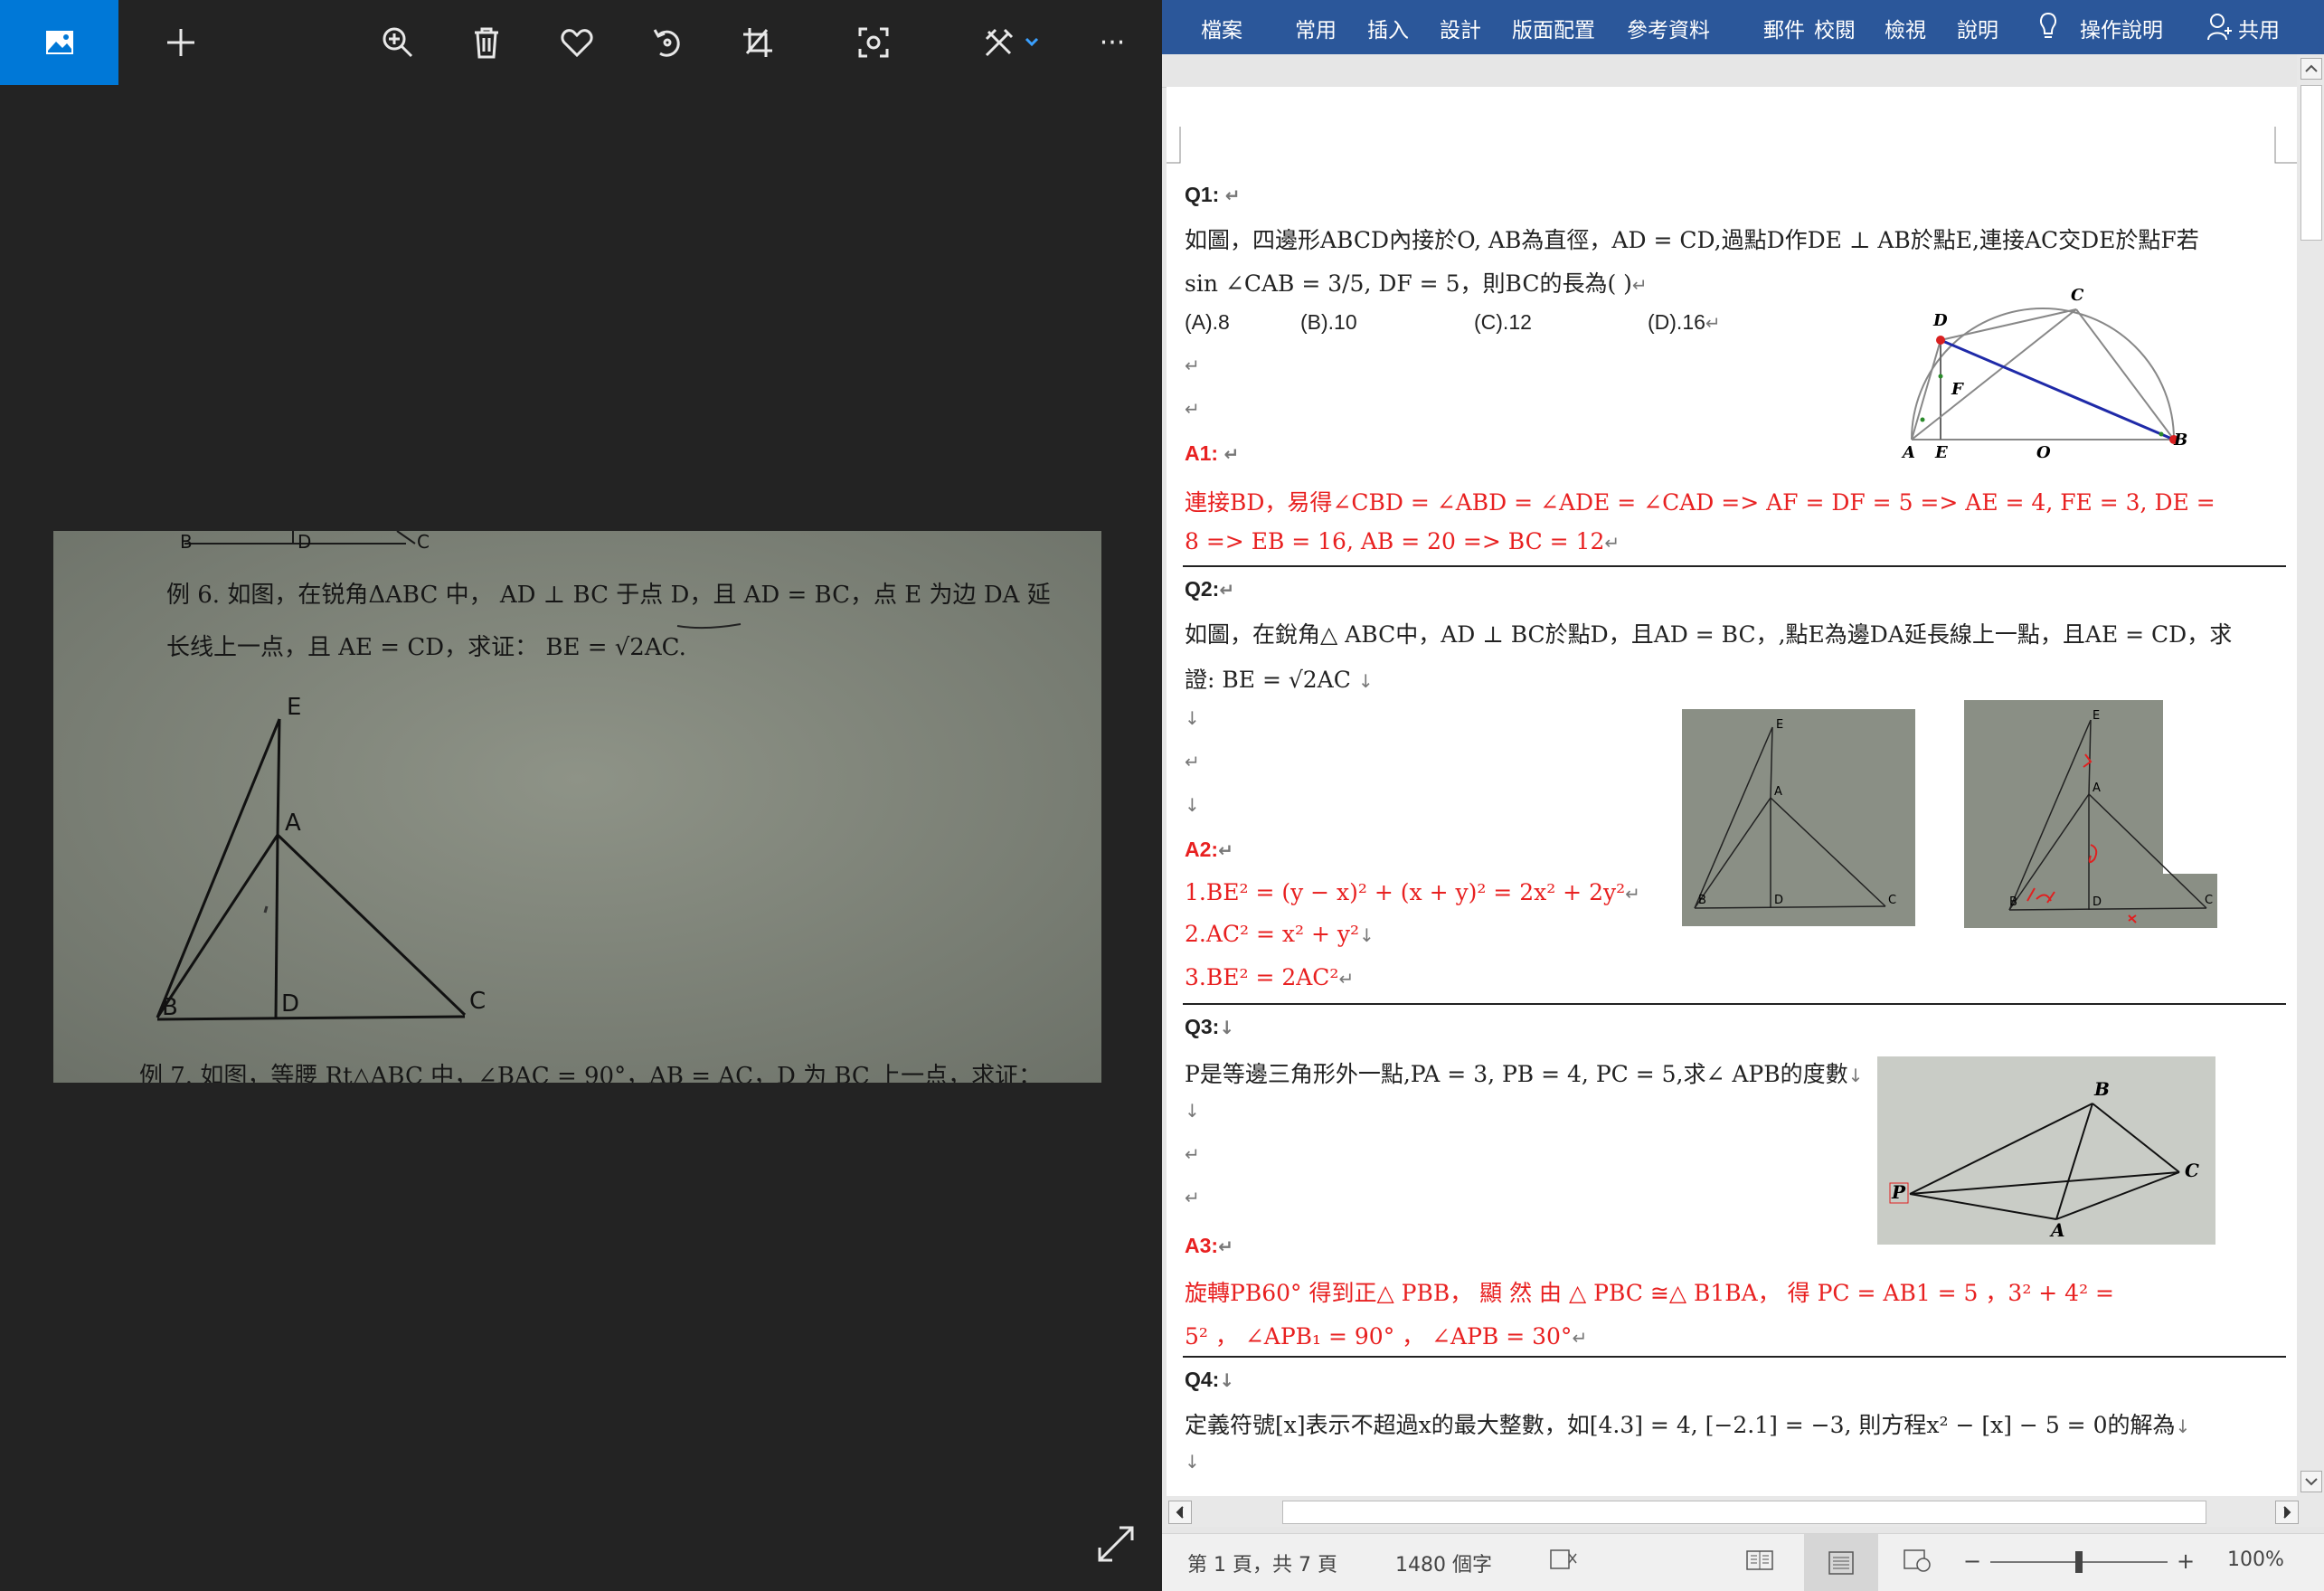  Describe the element at coordinates (2181, 440) in the screenshot. I see `q1-label-b: B` at that location.